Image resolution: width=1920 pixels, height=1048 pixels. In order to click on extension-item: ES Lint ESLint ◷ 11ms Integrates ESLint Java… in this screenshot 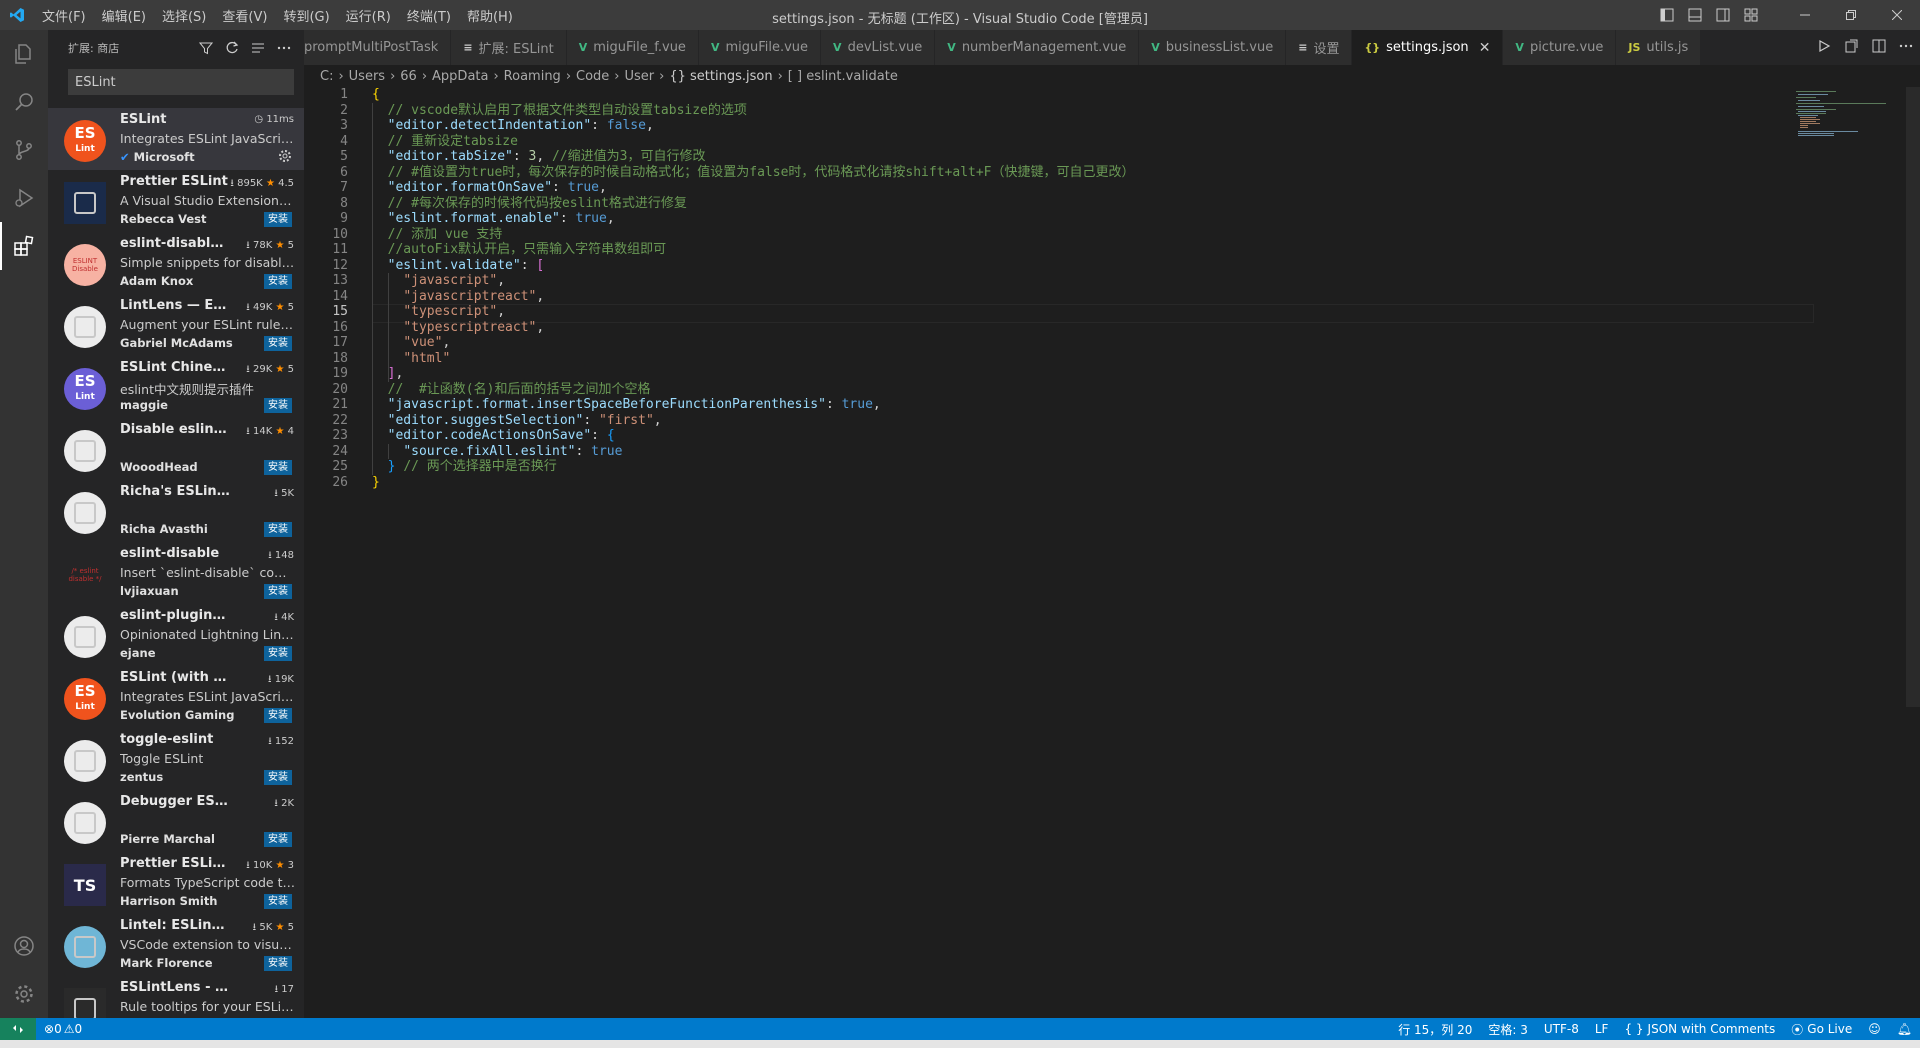, I will do `click(176, 139)`.